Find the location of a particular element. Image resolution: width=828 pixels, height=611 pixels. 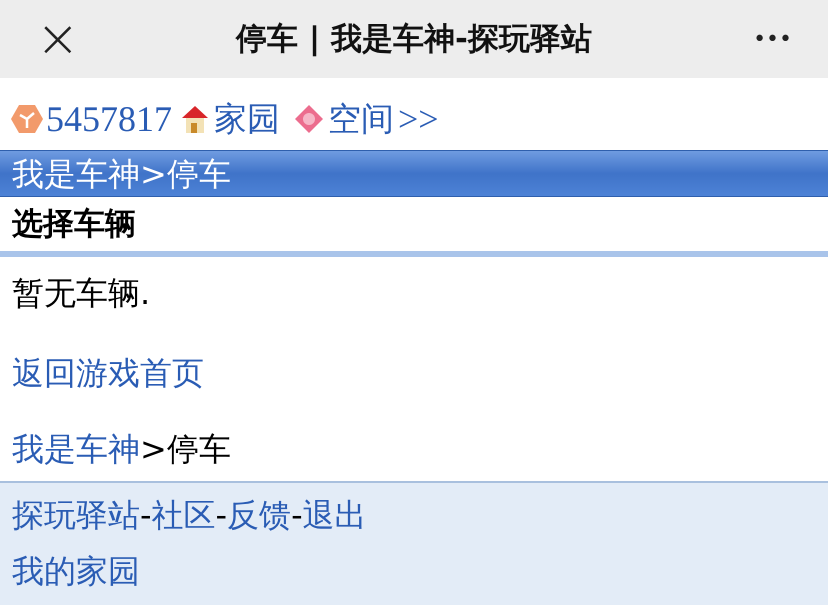

title-bar: 我是车神>停车 is located at coordinates (414, 173).